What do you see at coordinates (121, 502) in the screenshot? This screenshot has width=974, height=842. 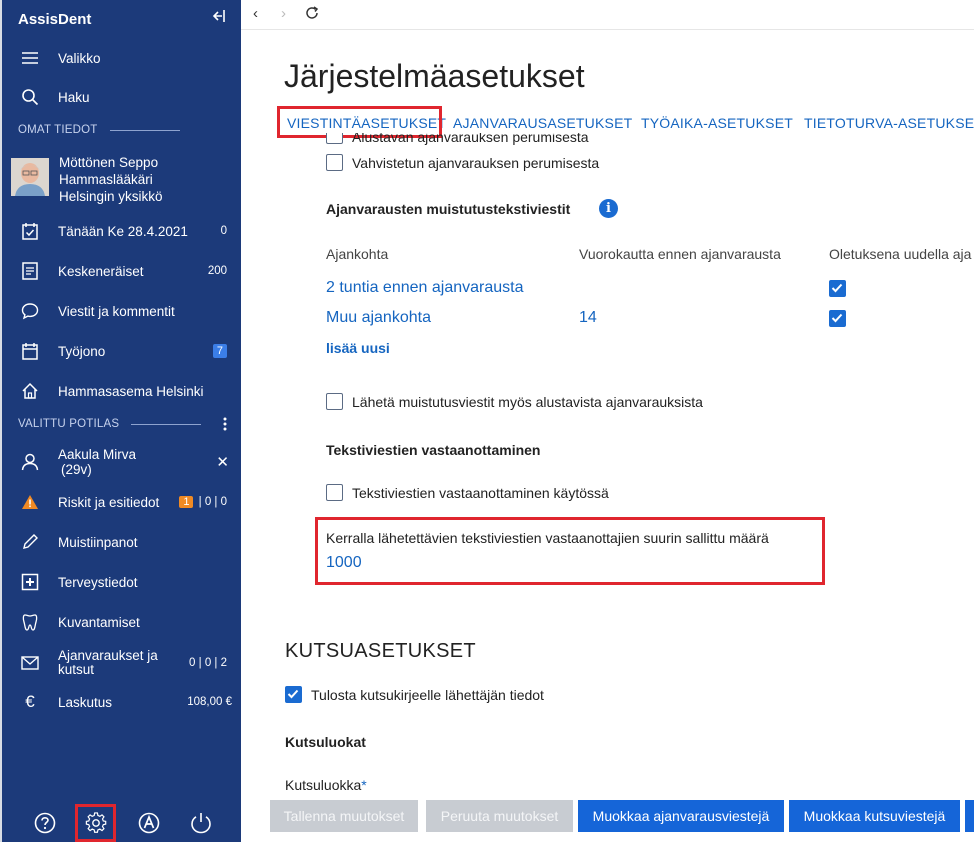 I see `sidebar-item-risks: Riskit ja esitiedot 1 | 0 | 0` at bounding box center [121, 502].